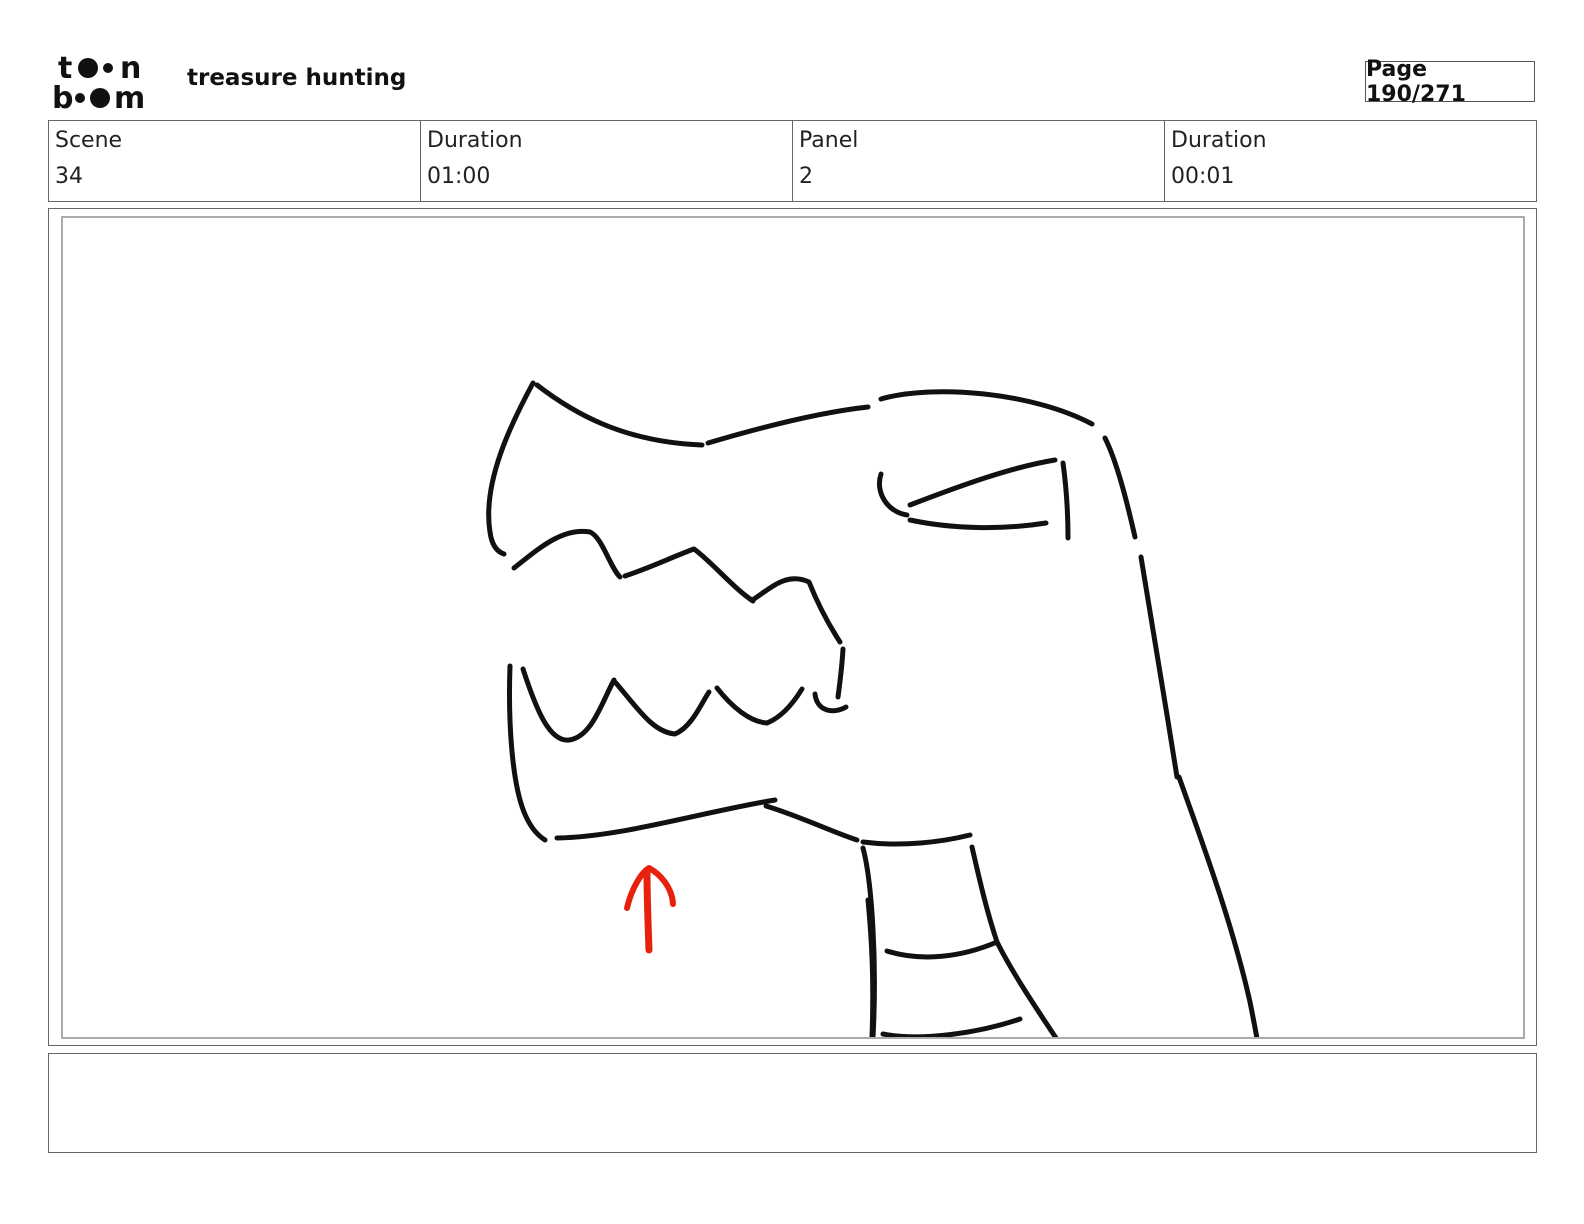 This screenshot has height=1224, width=1584. What do you see at coordinates (979, 161) in the screenshot?
I see `panel-cell: Panel 2` at bounding box center [979, 161].